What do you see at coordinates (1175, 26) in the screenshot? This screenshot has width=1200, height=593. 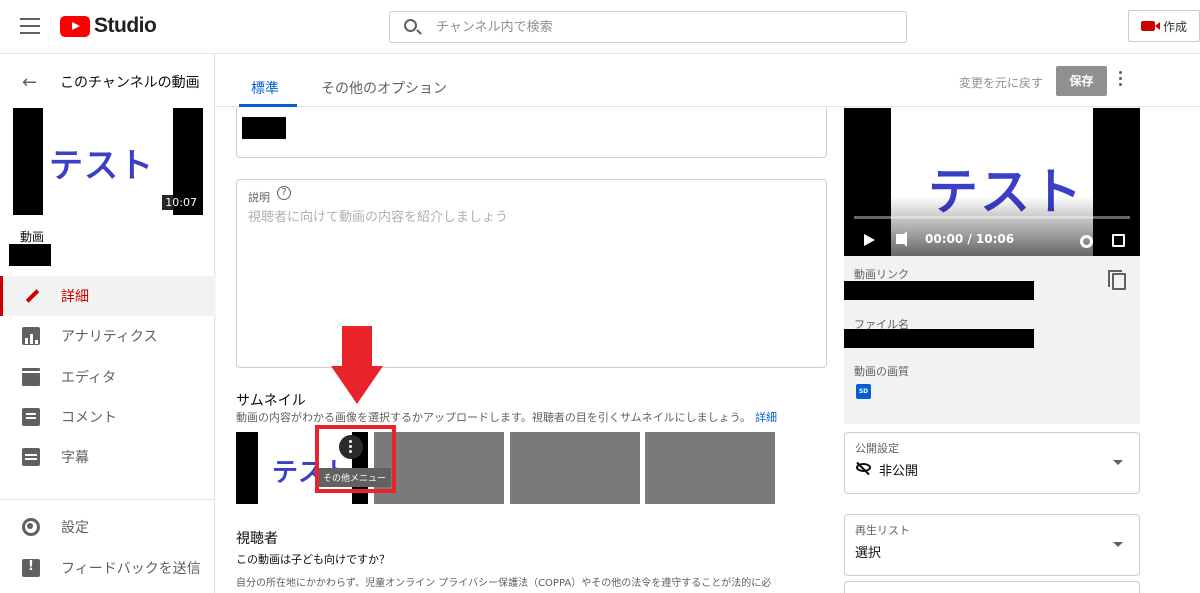 I see `create-label: 作成` at bounding box center [1175, 26].